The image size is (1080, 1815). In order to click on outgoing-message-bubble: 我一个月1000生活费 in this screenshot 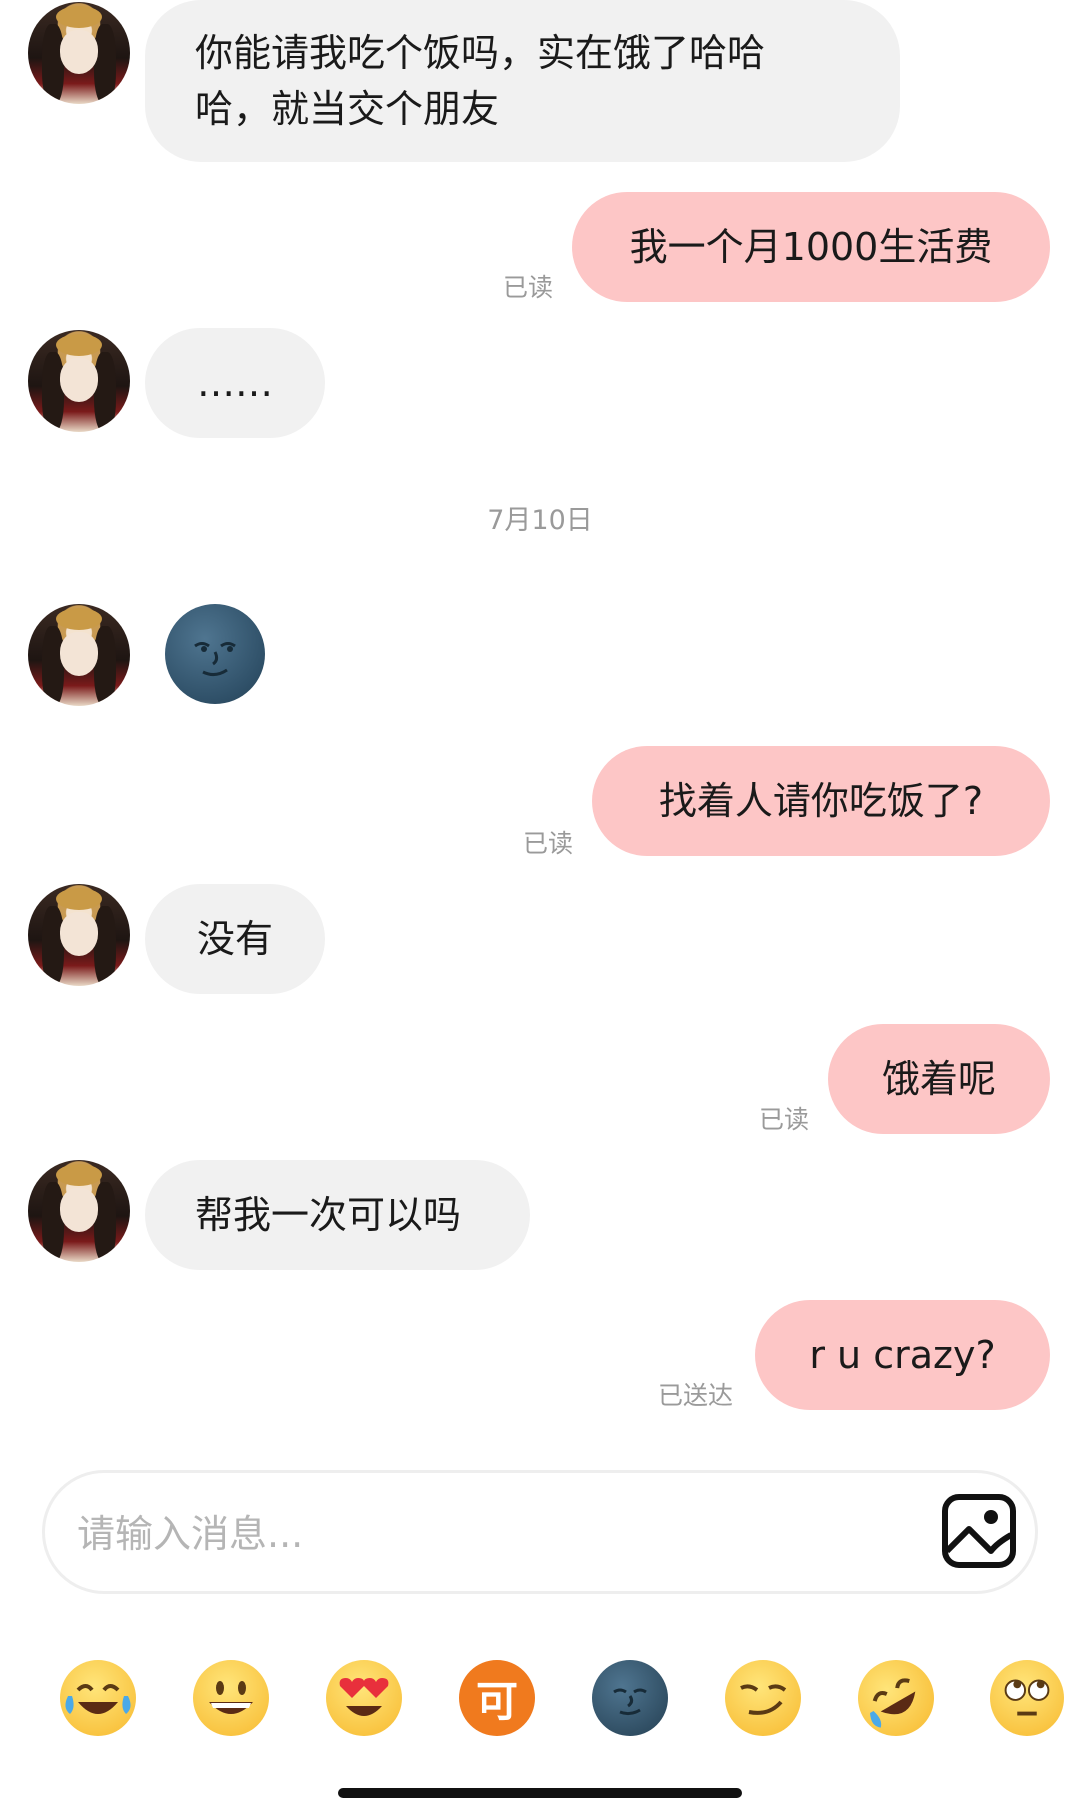, I will do `click(811, 247)`.